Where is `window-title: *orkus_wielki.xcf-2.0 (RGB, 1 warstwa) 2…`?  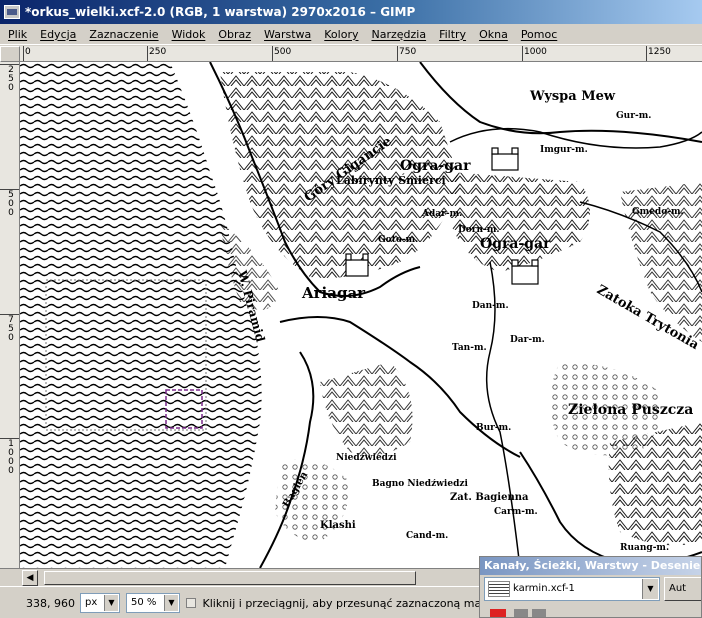
window-title: *orkus_wielki.xcf-2.0 (RGB, 1 warstwa) 2… is located at coordinates (220, 12).